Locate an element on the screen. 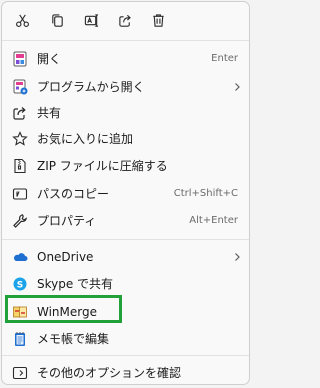 The width and height of the screenshot is (320, 388). cut-icon is located at coordinates (22, 20).